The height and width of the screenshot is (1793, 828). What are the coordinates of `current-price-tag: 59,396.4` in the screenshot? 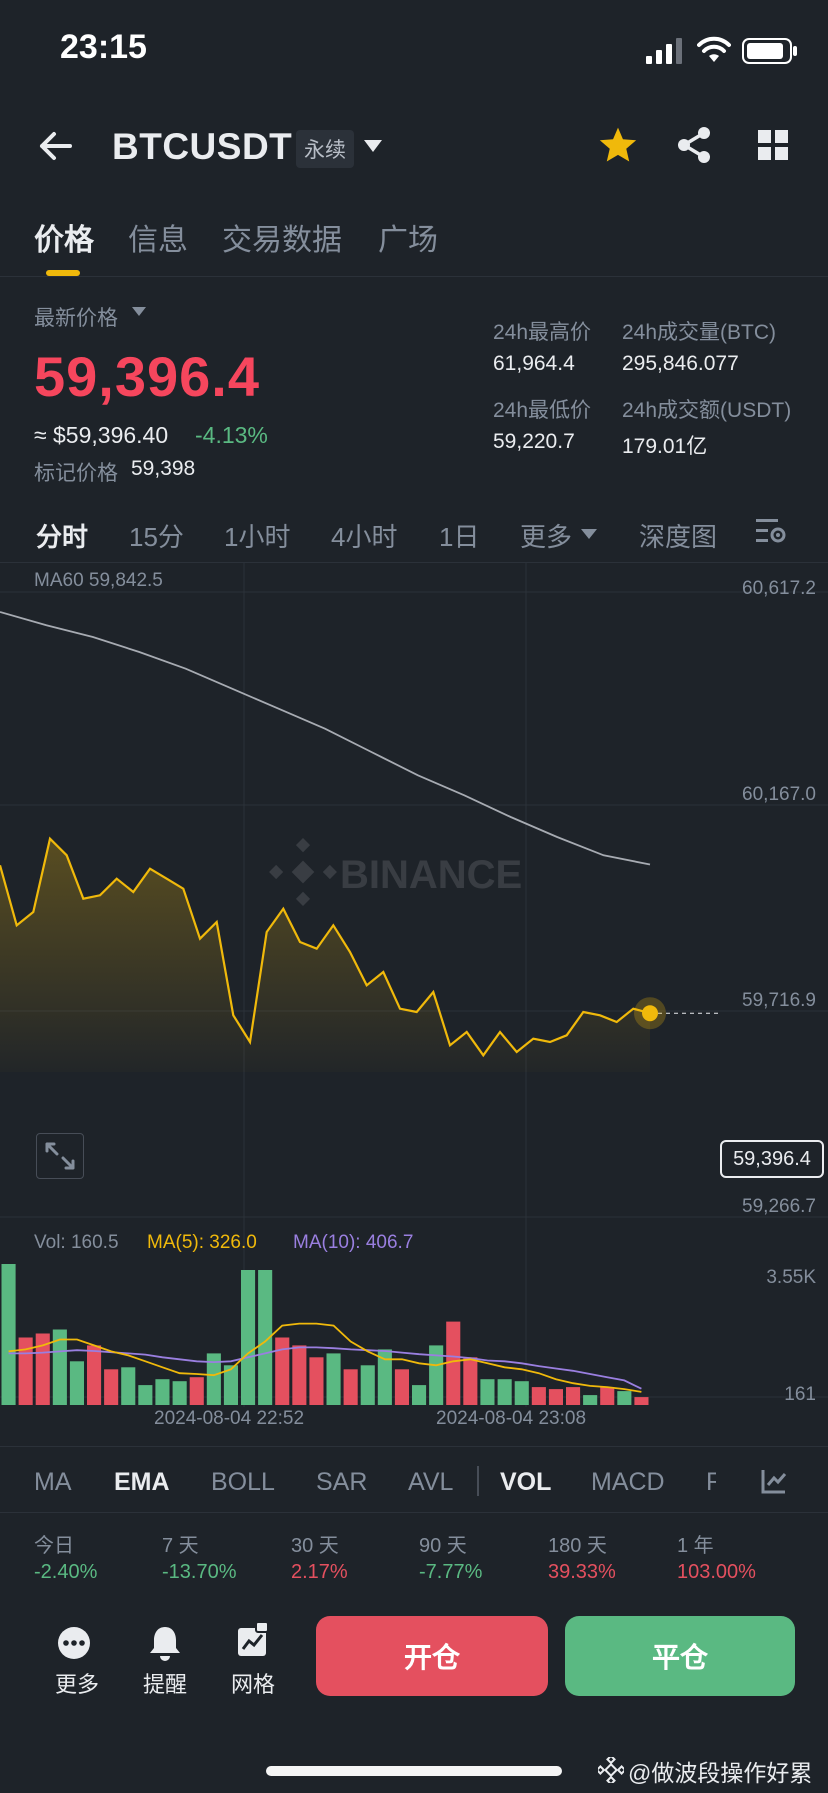 It's located at (772, 1159).